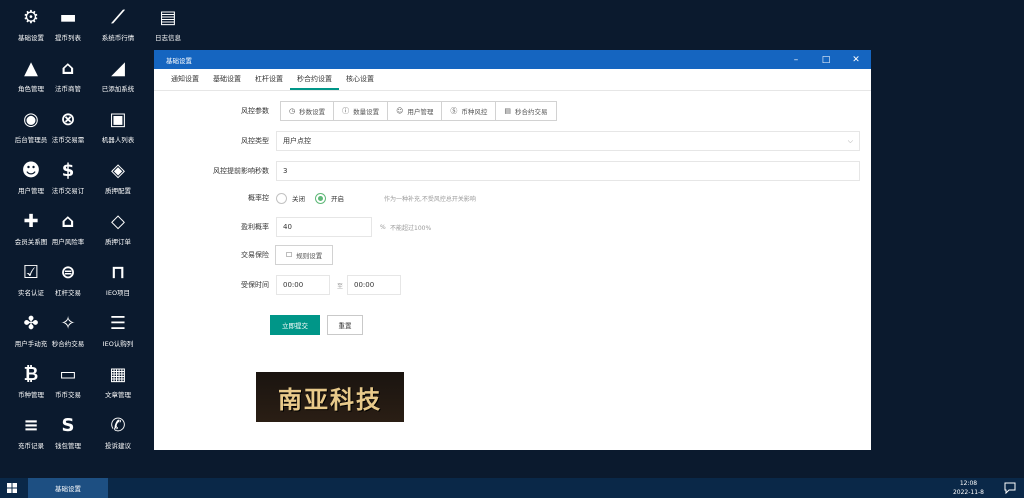 The width and height of the screenshot is (1024, 498). What do you see at coordinates (324, 227) in the screenshot?
I see `profit-rate-input: 40` at bounding box center [324, 227].